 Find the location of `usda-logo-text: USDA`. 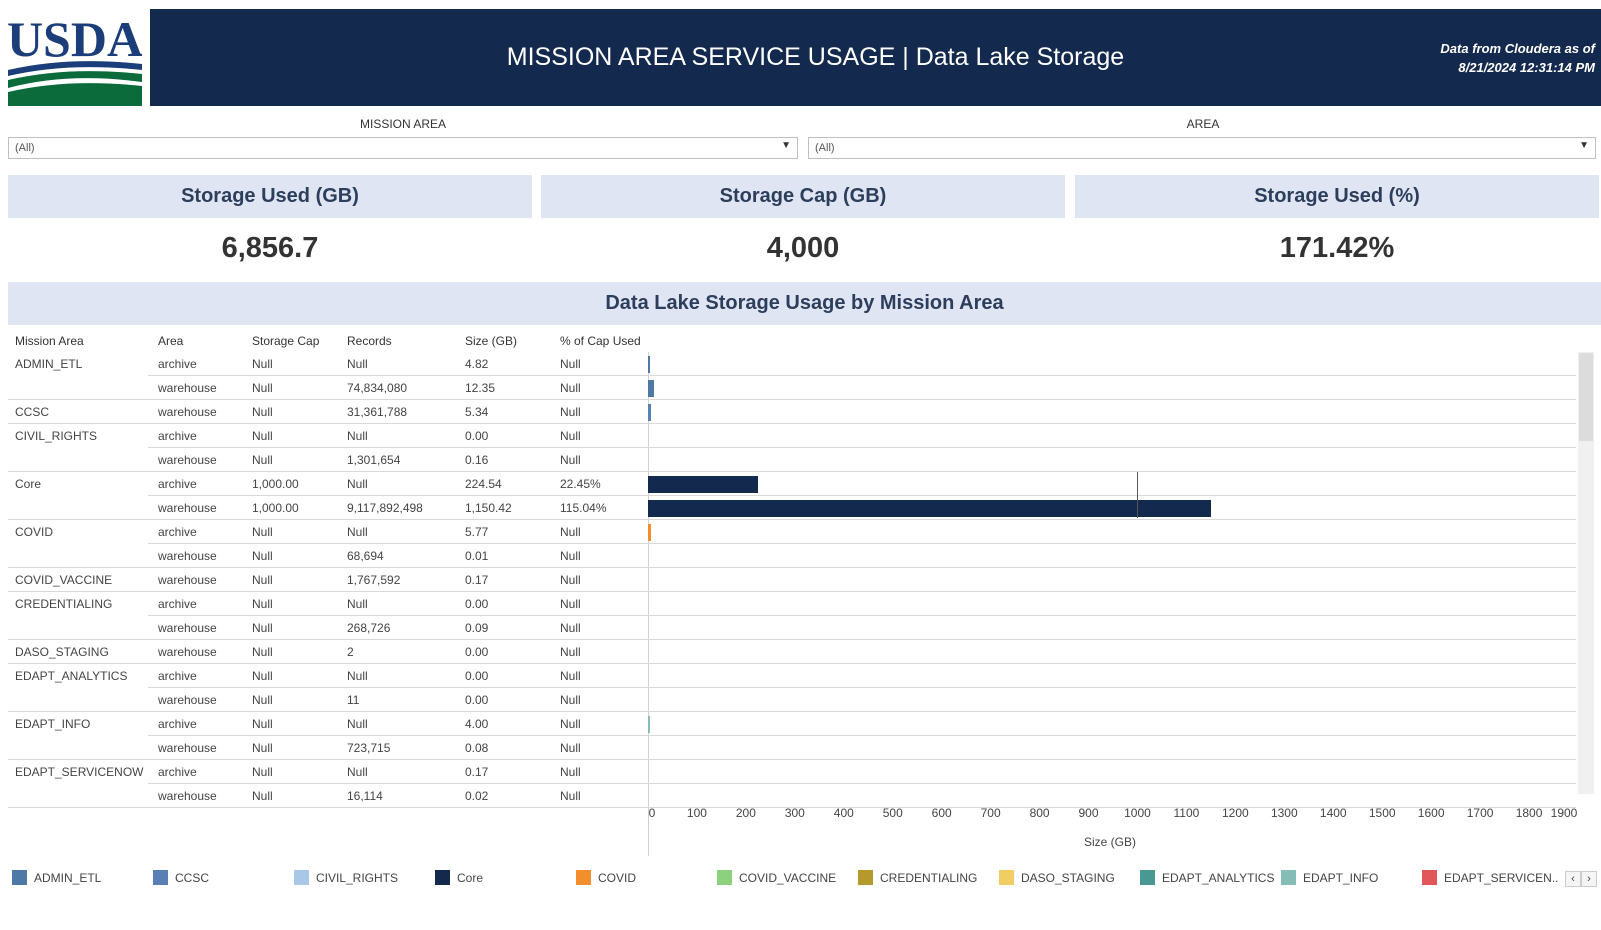

usda-logo-text: USDA is located at coordinates (75, 39).